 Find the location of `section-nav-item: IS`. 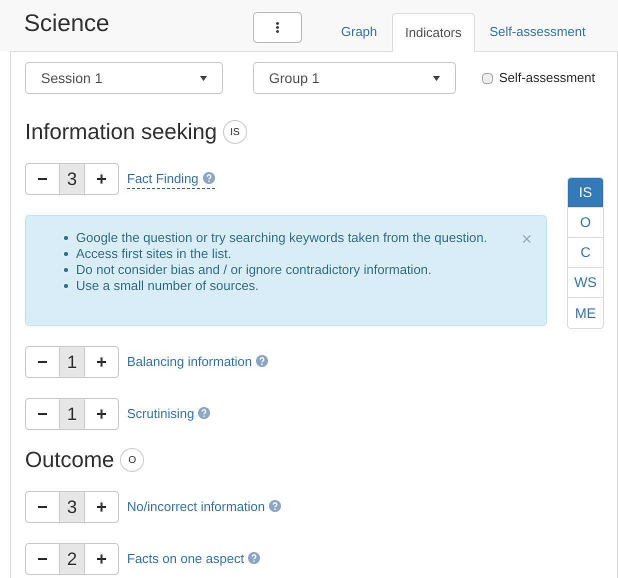

section-nav-item: IS is located at coordinates (585, 193).